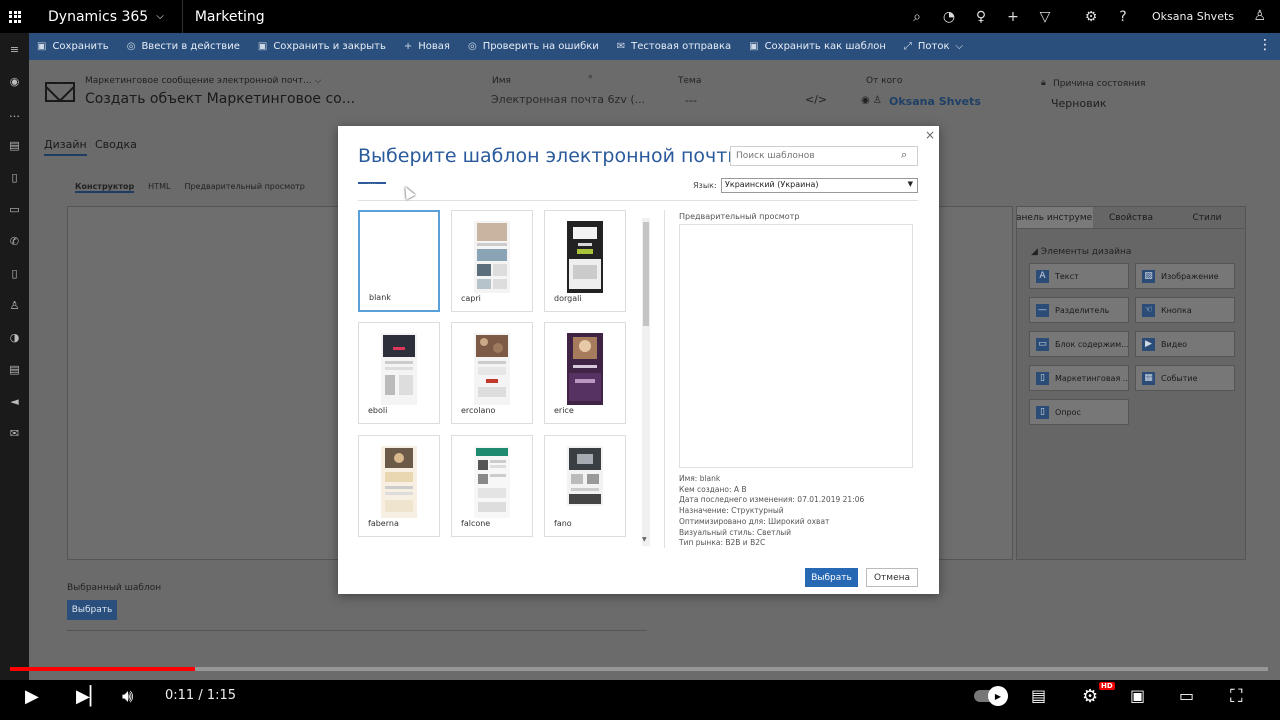 This screenshot has height=720, width=1280. I want to click on clipboard-icon: ▯, so click(14, 273).